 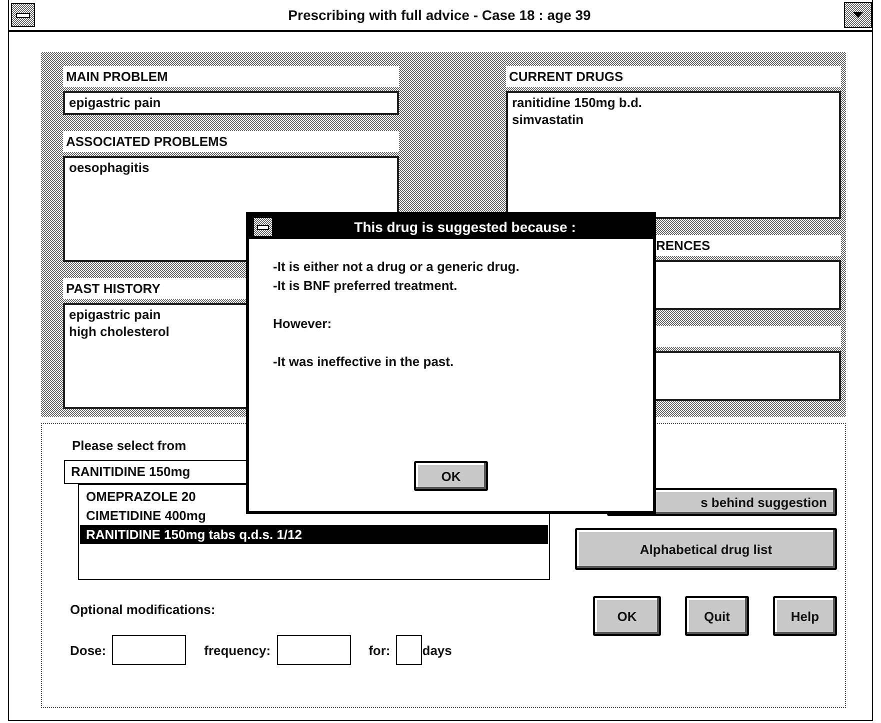 What do you see at coordinates (673, 76) in the screenshot?
I see `section-label: CURRENT DRUGS` at bounding box center [673, 76].